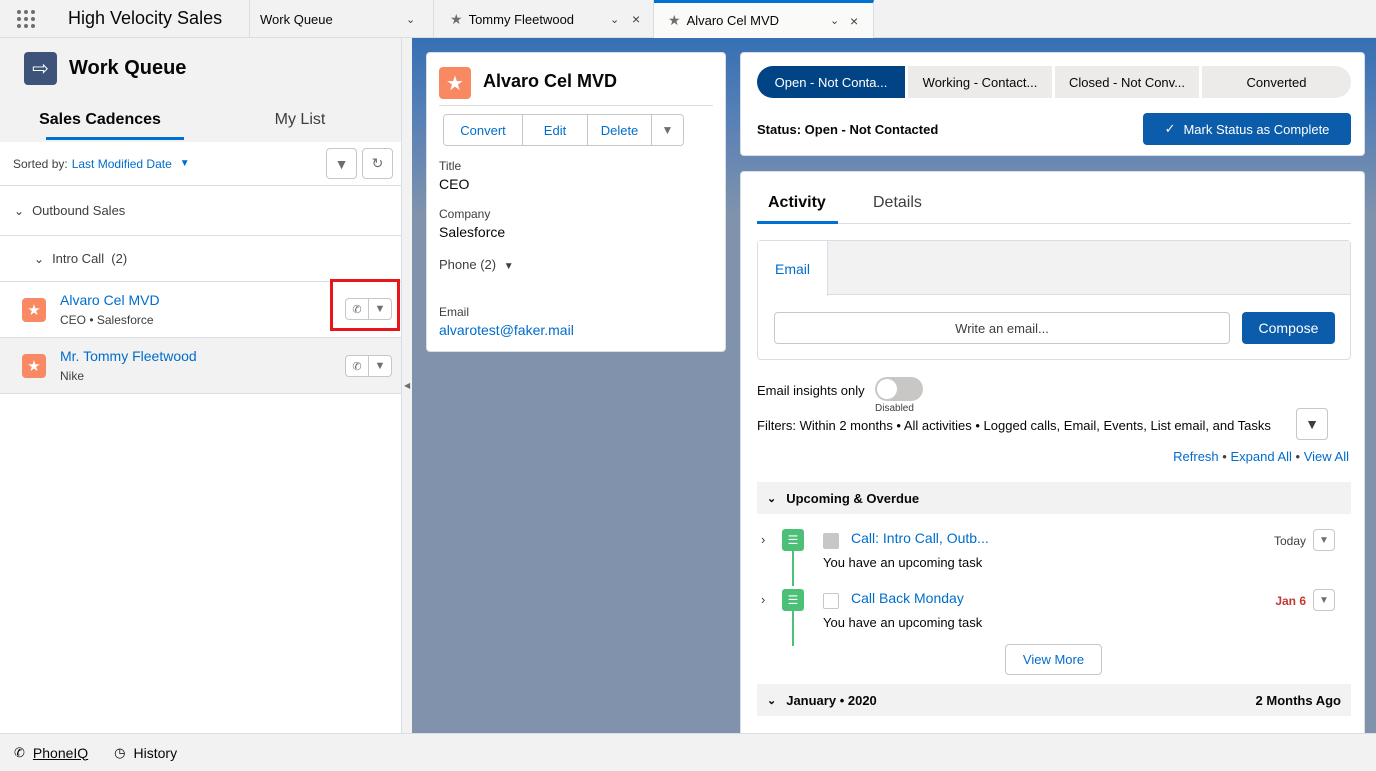  Describe the element at coordinates (1288, 328) in the screenshot. I see `compose-button: Compose` at that location.